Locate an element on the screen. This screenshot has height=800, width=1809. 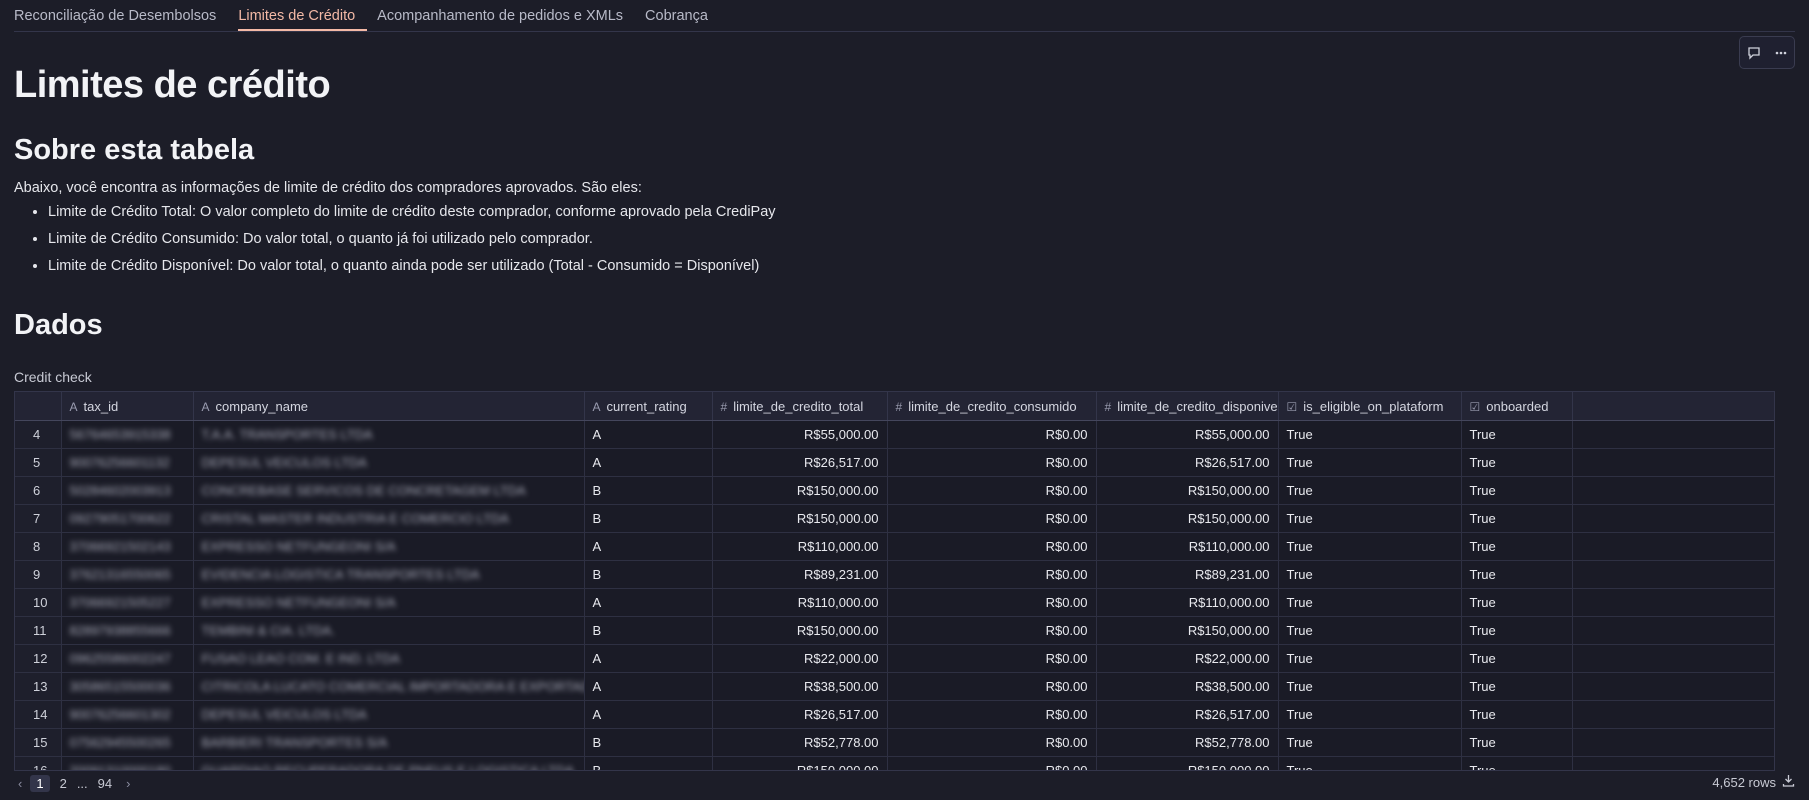
company-name-cell: BARBIERI TRANSPORTES S/A is located at coordinates (389, 742).